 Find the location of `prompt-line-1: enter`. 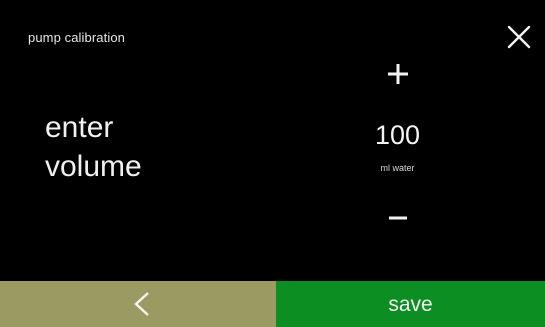

prompt-line-1: enter is located at coordinates (79, 127).